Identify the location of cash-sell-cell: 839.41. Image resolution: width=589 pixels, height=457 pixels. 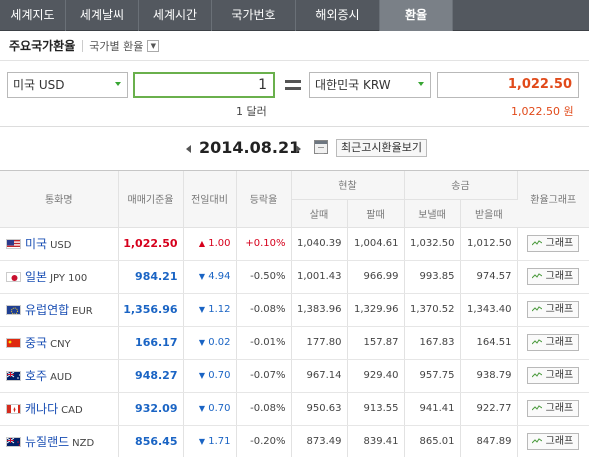
(376, 441).